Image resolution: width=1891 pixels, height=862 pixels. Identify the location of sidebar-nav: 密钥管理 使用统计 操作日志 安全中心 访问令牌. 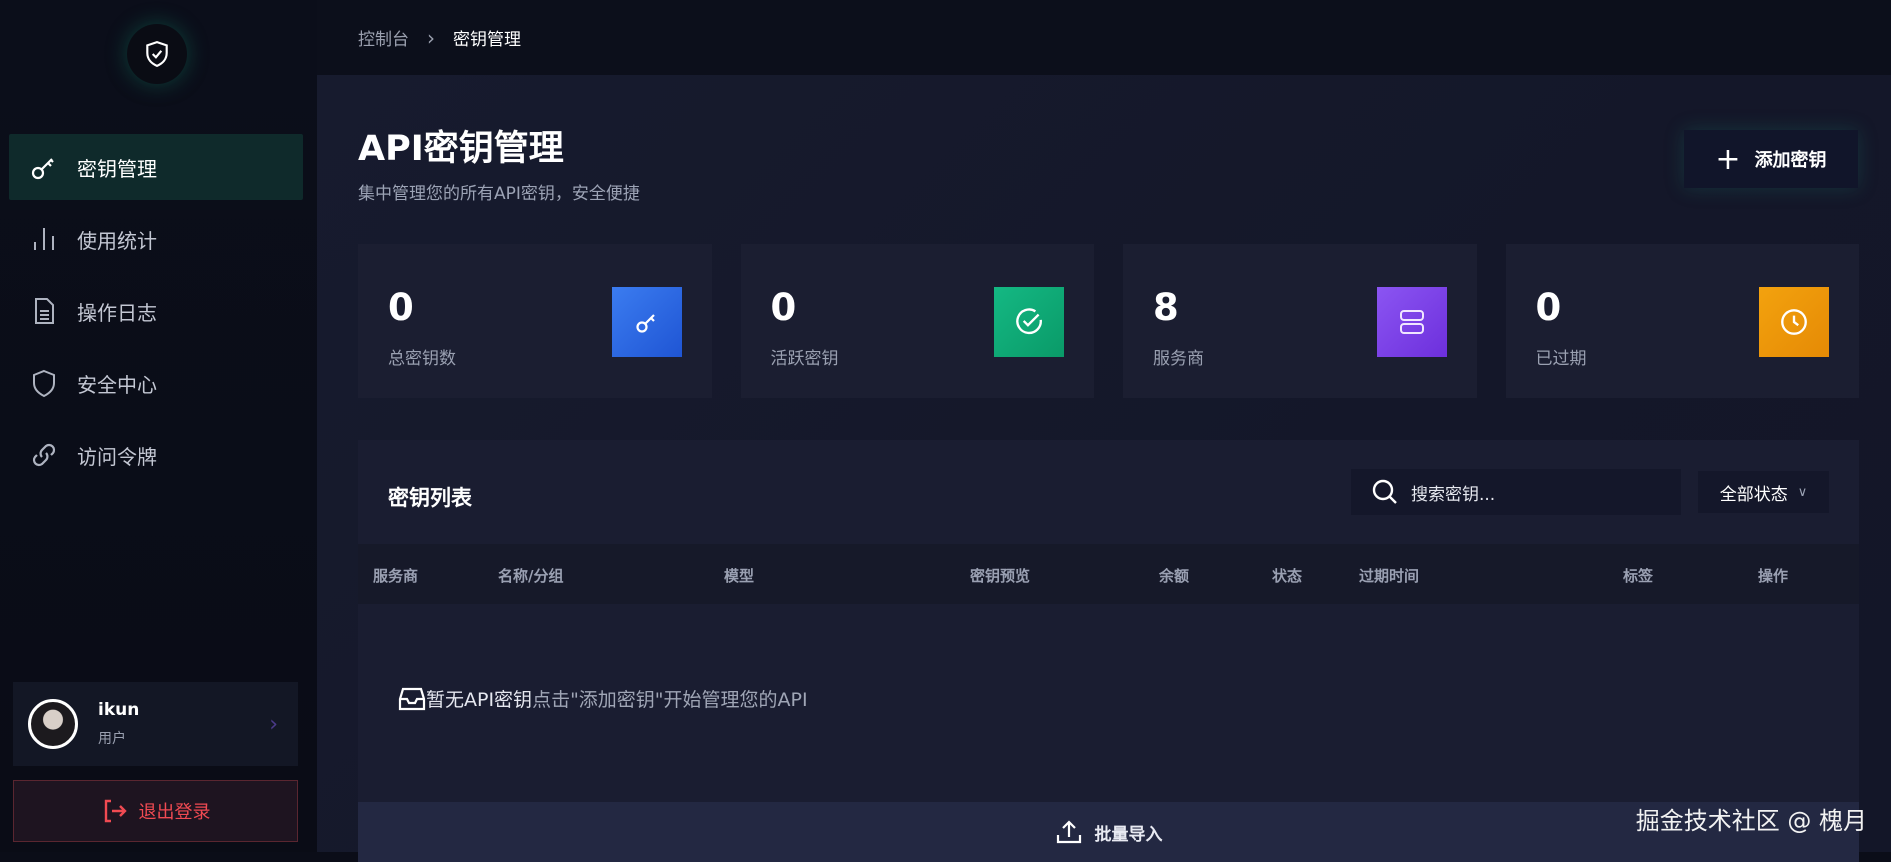
(156, 314).